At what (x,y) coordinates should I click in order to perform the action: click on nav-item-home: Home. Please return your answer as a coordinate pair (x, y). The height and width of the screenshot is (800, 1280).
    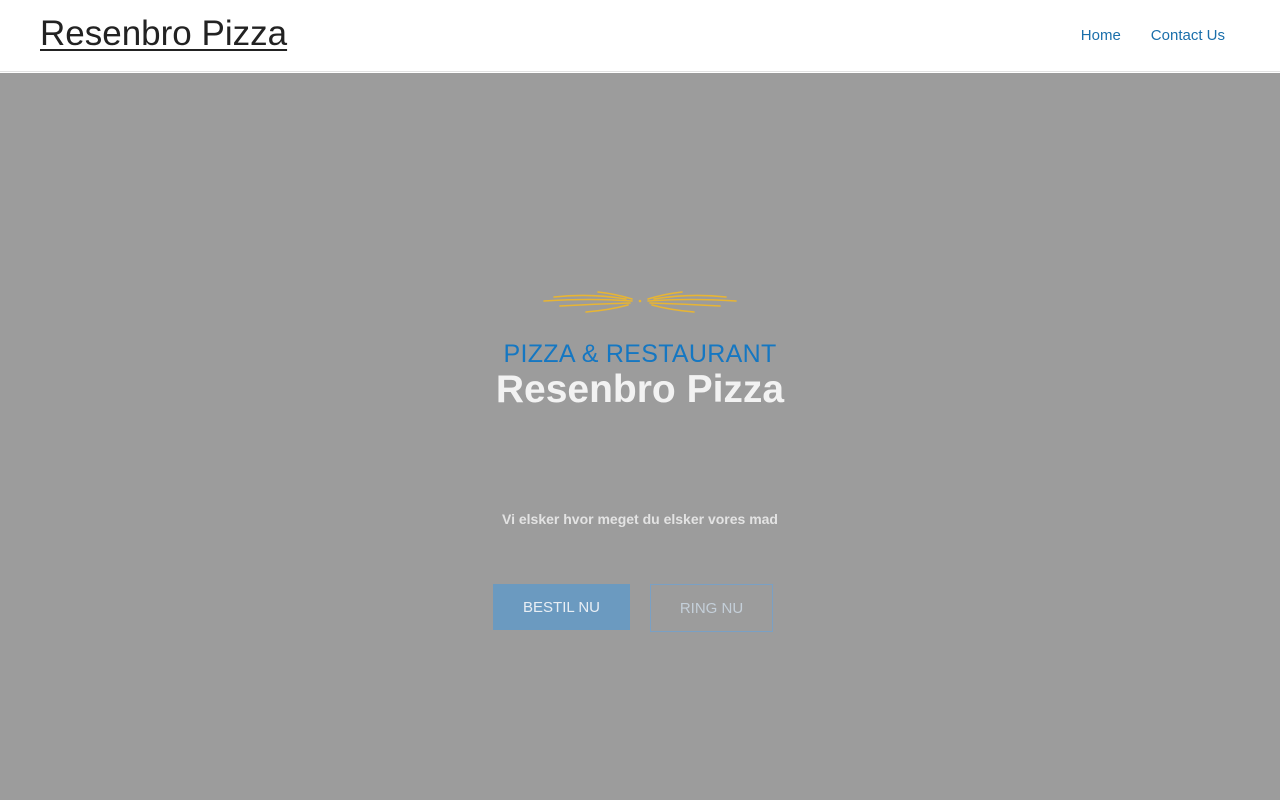
    Looking at the image, I should click on (1101, 35).